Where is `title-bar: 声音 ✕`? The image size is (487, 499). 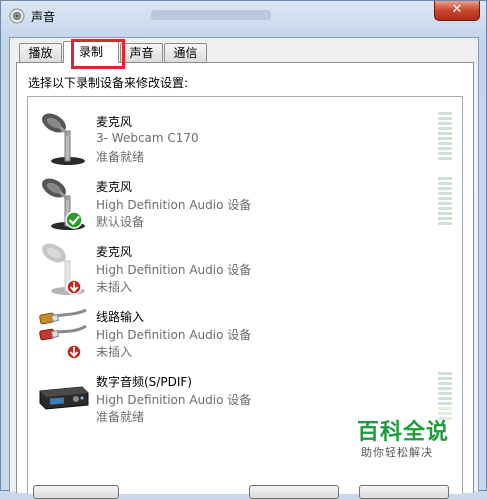
title-bar: 声音 ✕ is located at coordinates (243, 15).